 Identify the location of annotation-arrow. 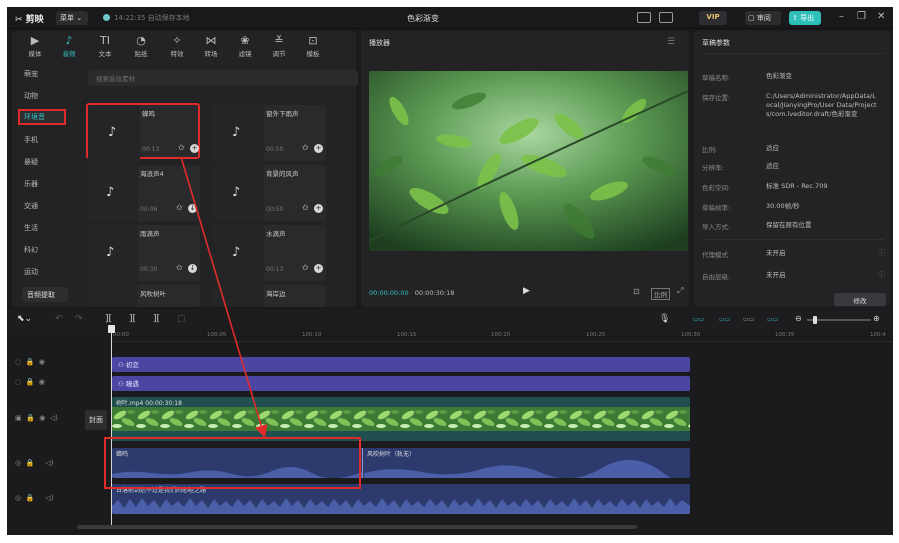
(224, 297).